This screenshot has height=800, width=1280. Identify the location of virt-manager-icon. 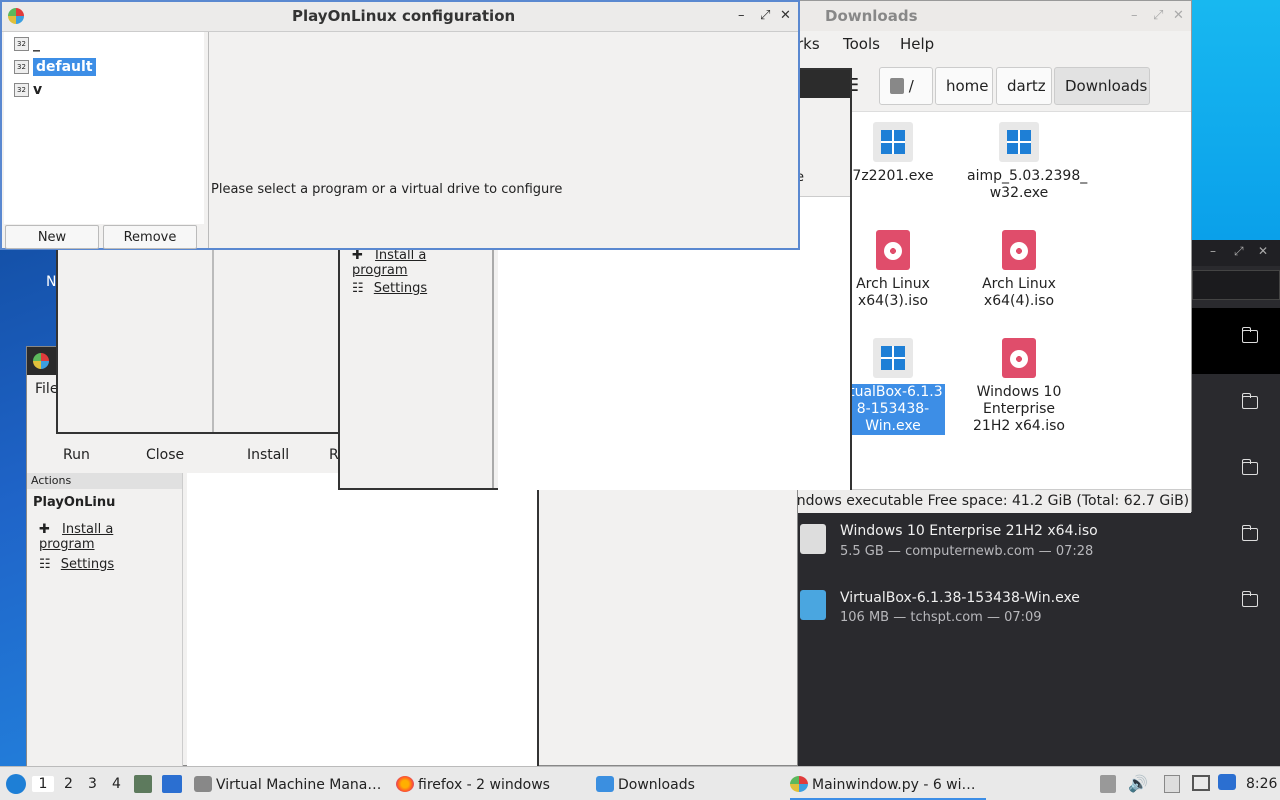
(203, 784).